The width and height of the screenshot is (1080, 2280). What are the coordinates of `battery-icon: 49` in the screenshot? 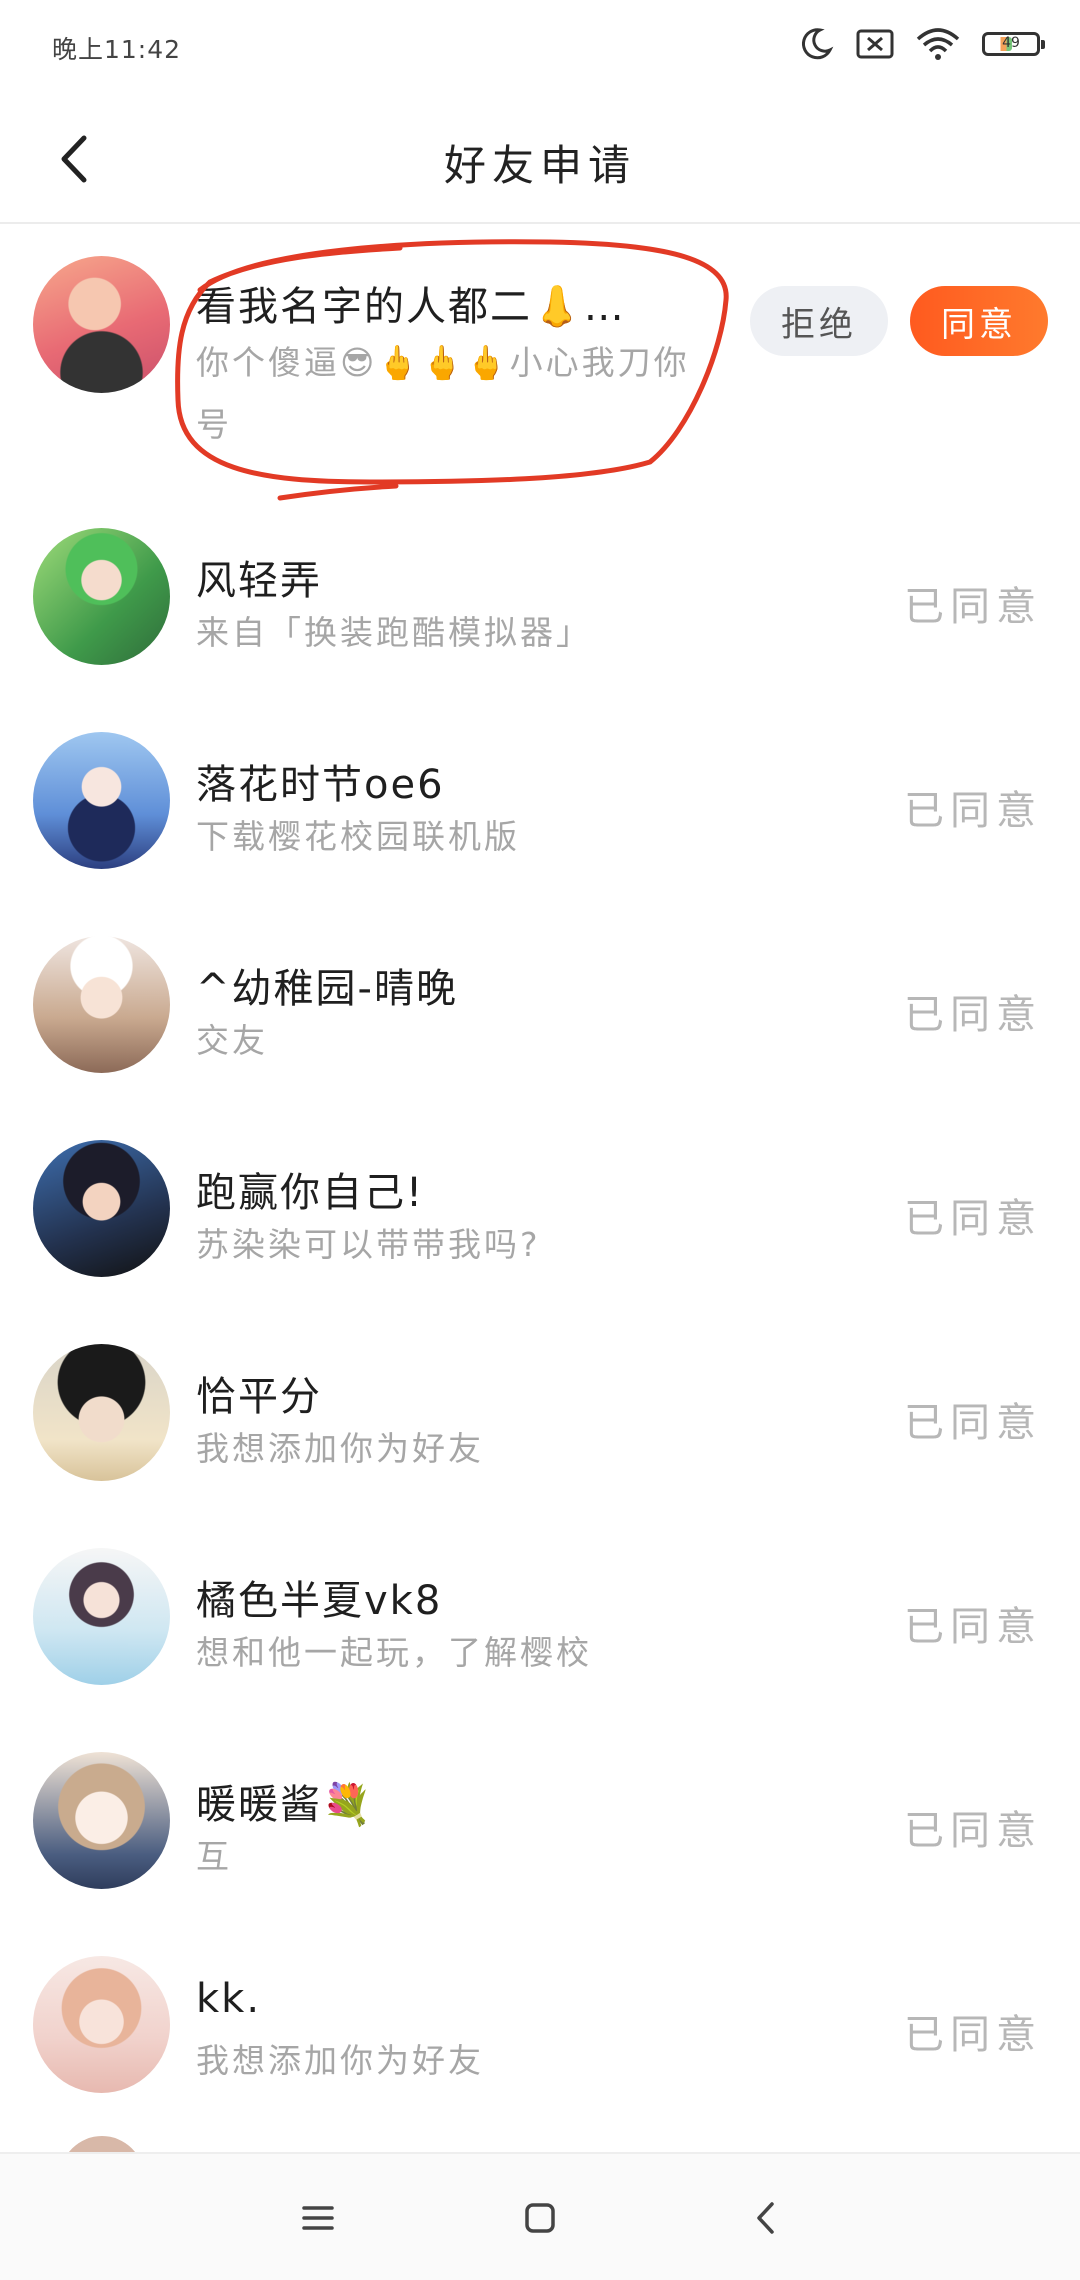 It's located at (1013, 44).